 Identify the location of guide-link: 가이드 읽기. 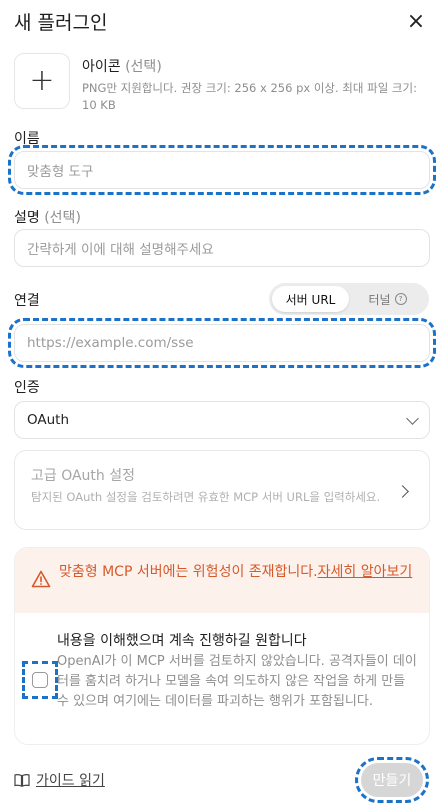
(59, 780).